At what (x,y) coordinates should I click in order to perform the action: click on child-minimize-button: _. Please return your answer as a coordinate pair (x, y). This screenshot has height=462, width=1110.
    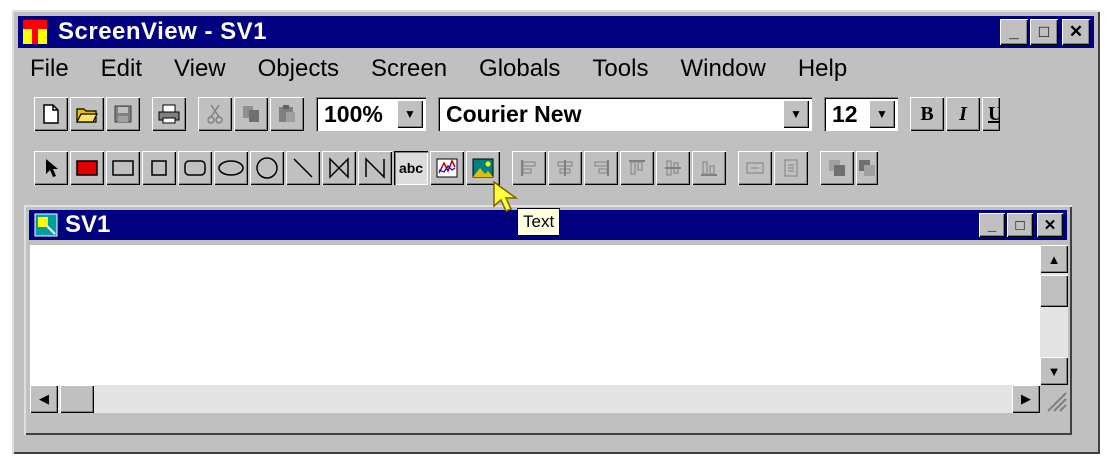
    Looking at the image, I should click on (992, 225).